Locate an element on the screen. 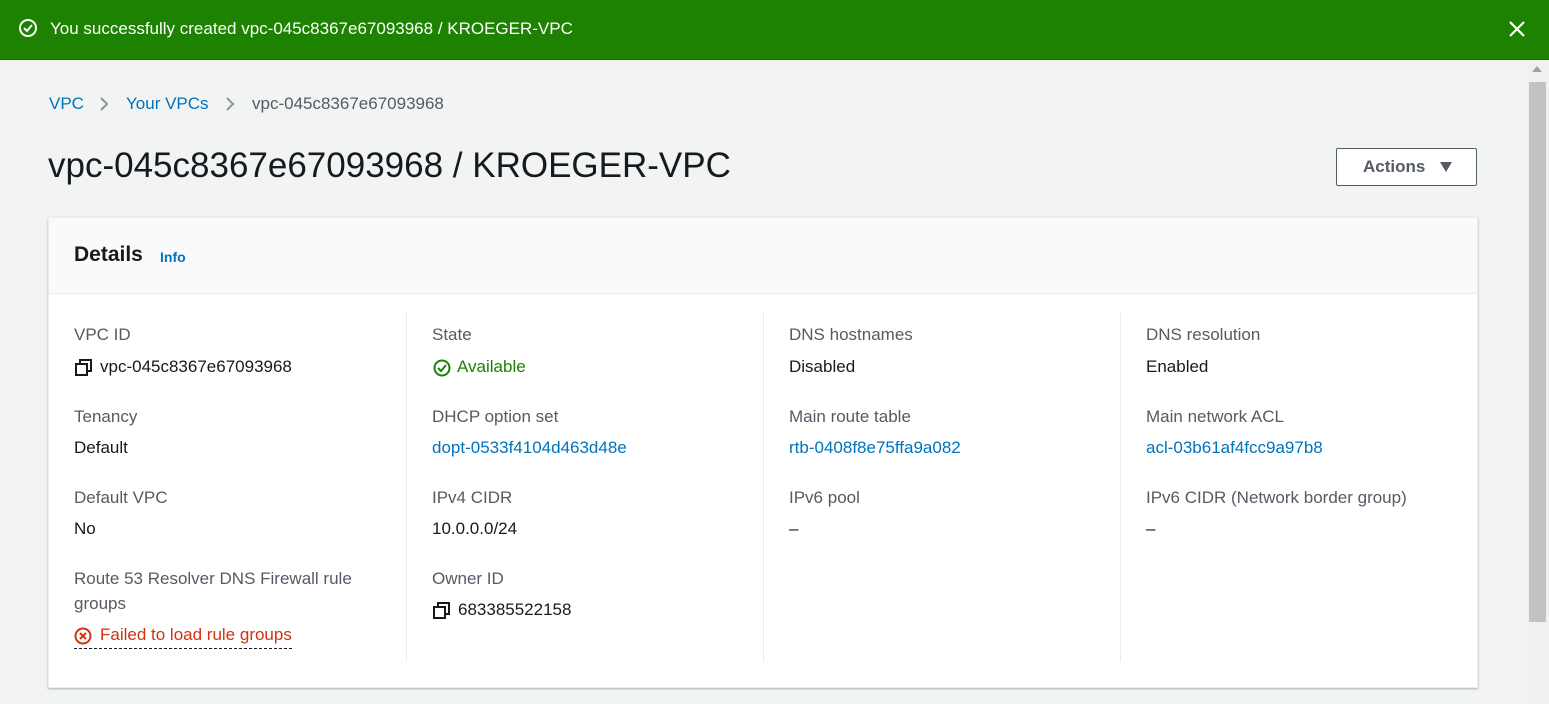 This screenshot has width=1549, height=704. success-check-circle-icon is located at coordinates (28, 28).